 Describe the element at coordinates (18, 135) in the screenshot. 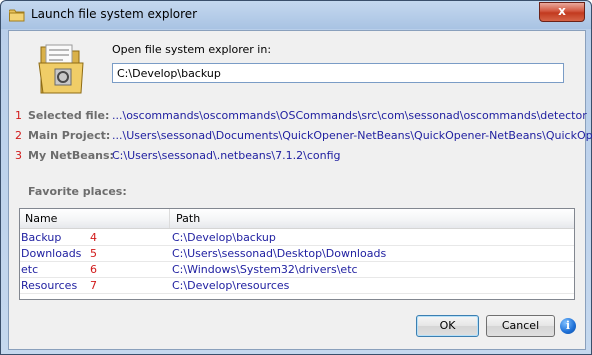

I see `info-number: 2` at that location.